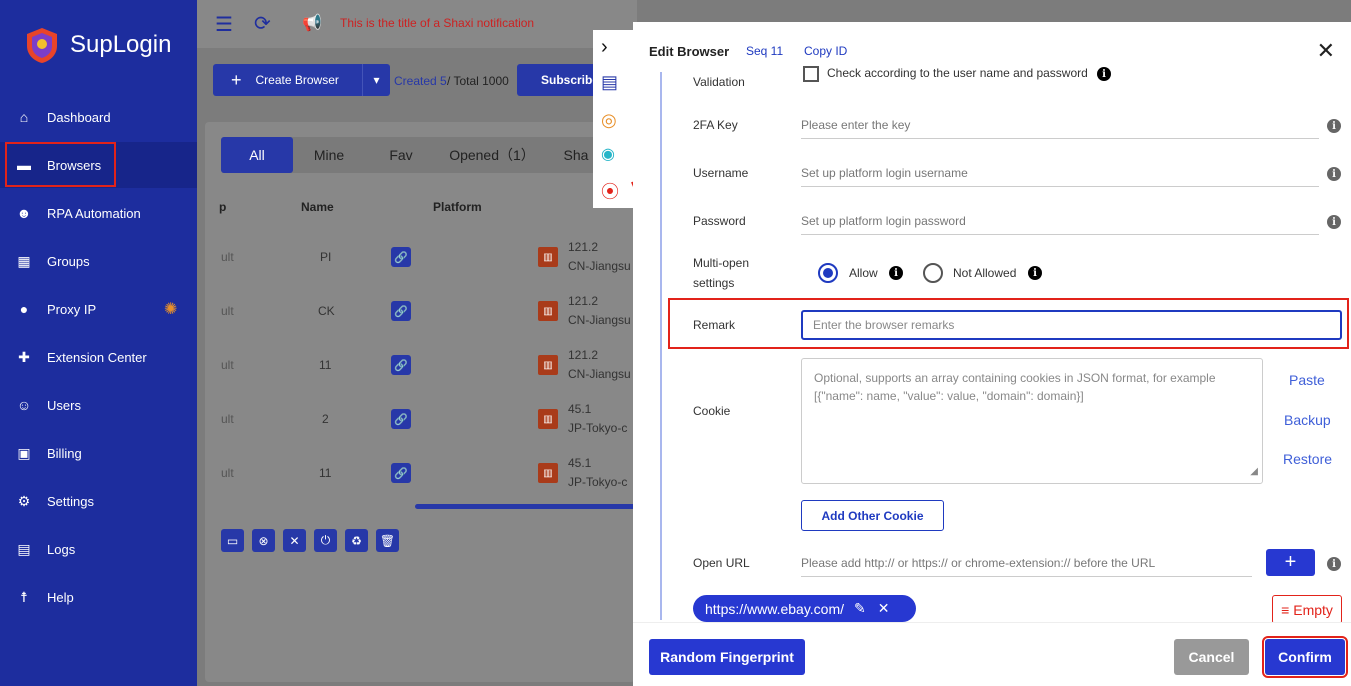 This screenshot has width=1351, height=686. Describe the element at coordinates (317, 207) in the screenshot. I see `column-header-name: Name` at that location.